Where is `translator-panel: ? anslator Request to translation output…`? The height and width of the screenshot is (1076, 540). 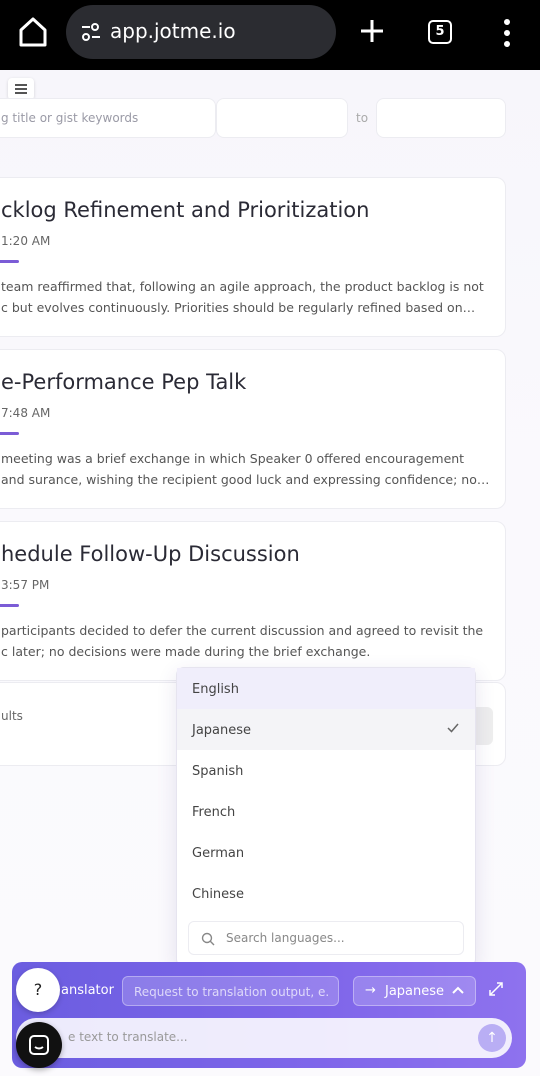 translator-panel: ? anslator Request to translation output… is located at coordinates (269, 1015).